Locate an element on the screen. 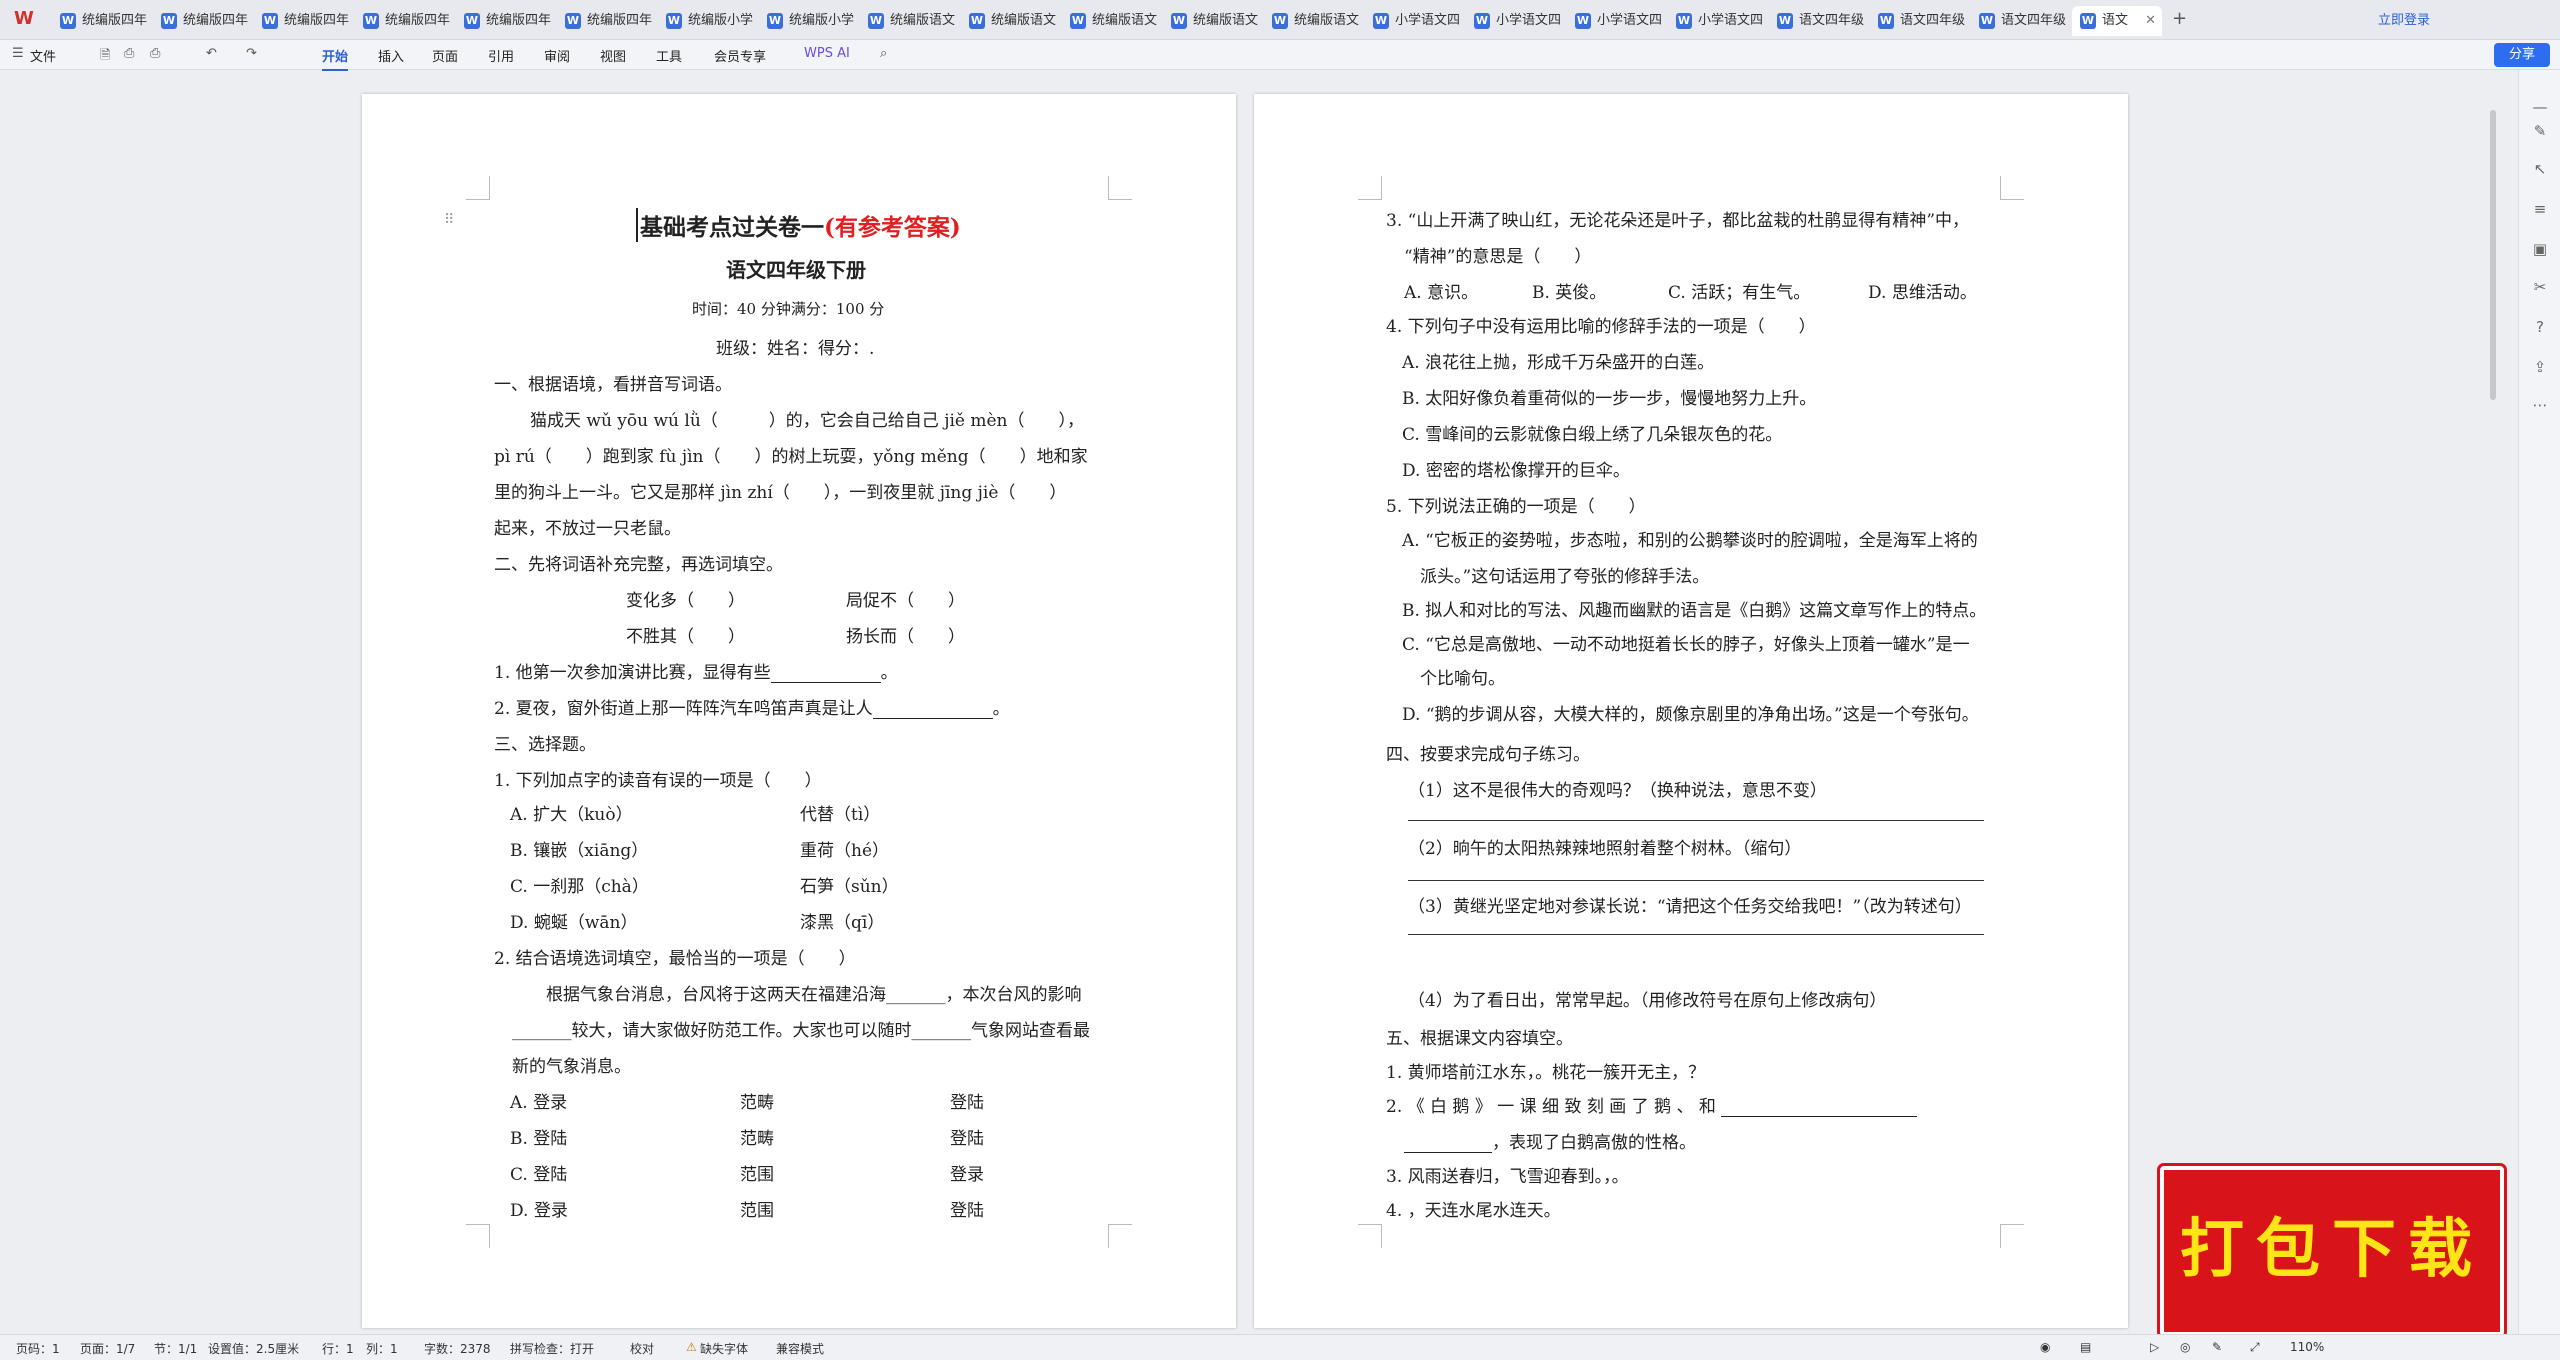 The width and height of the screenshot is (2560, 1360). drag-handle-icon: ⠿ is located at coordinates (449, 220).